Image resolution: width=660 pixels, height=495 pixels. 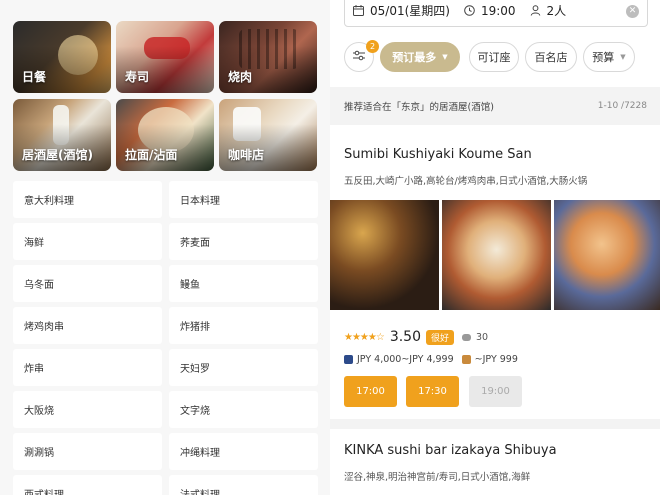 I want to click on cuisine-item: 炸串, so click(x=87, y=367).